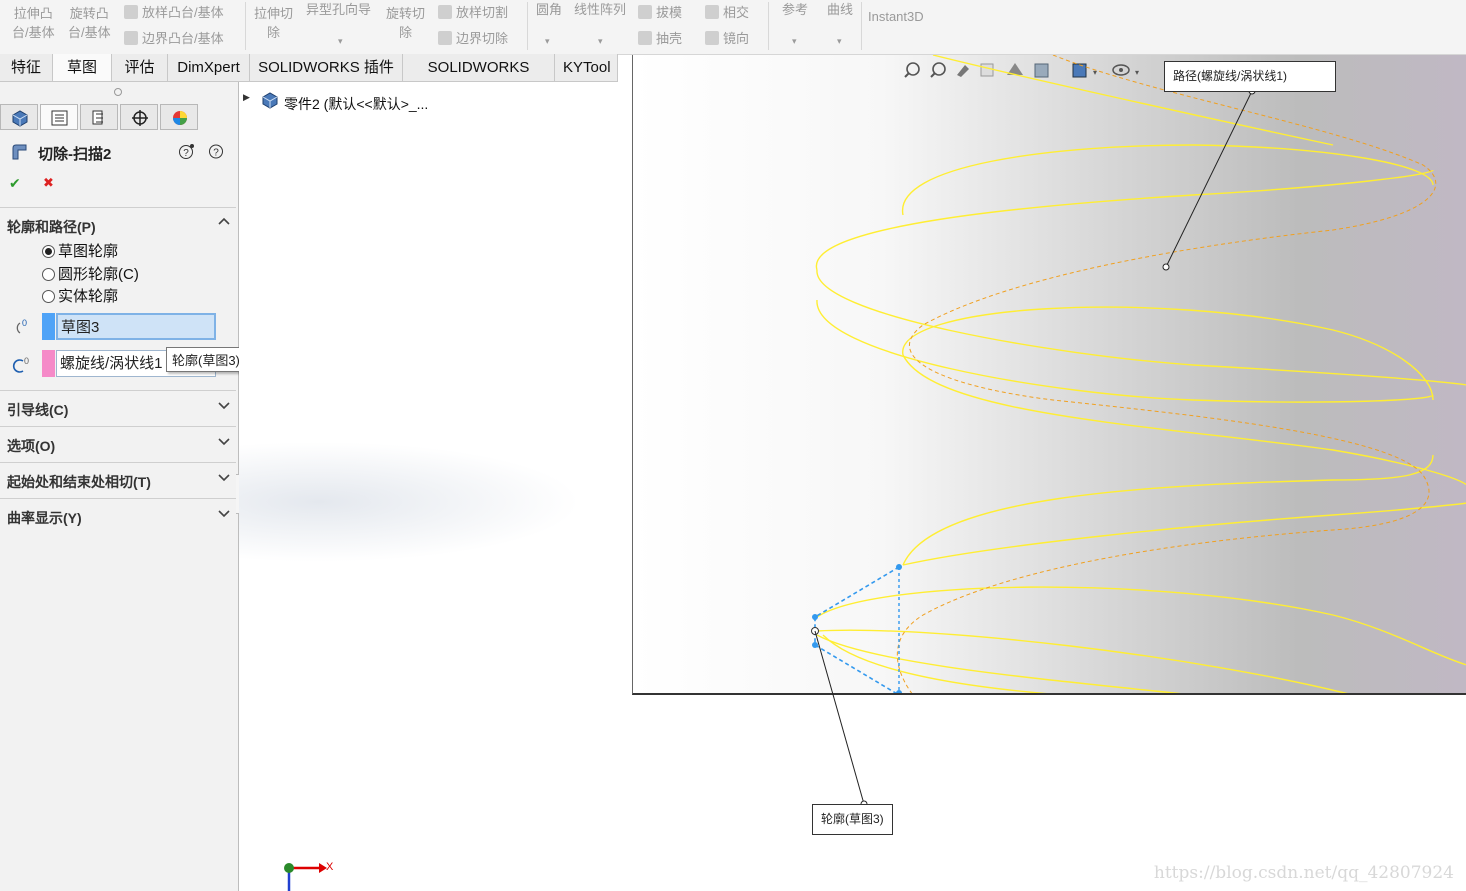 This screenshot has height=891, width=1466. Describe the element at coordinates (118, 92) in the screenshot. I see `panel-splitter-handle` at that location.